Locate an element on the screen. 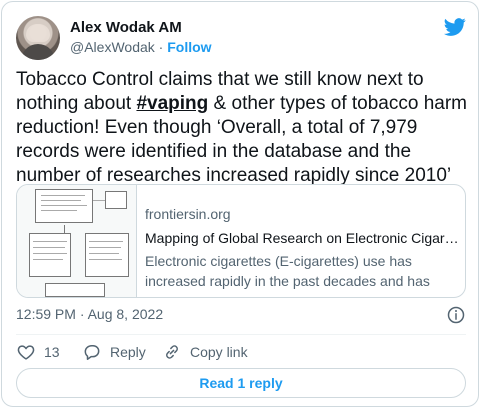 This screenshot has width=480, height=408. tweet-meta-row: 12:59 PM · Aug 8, 2022 is located at coordinates (241, 316).